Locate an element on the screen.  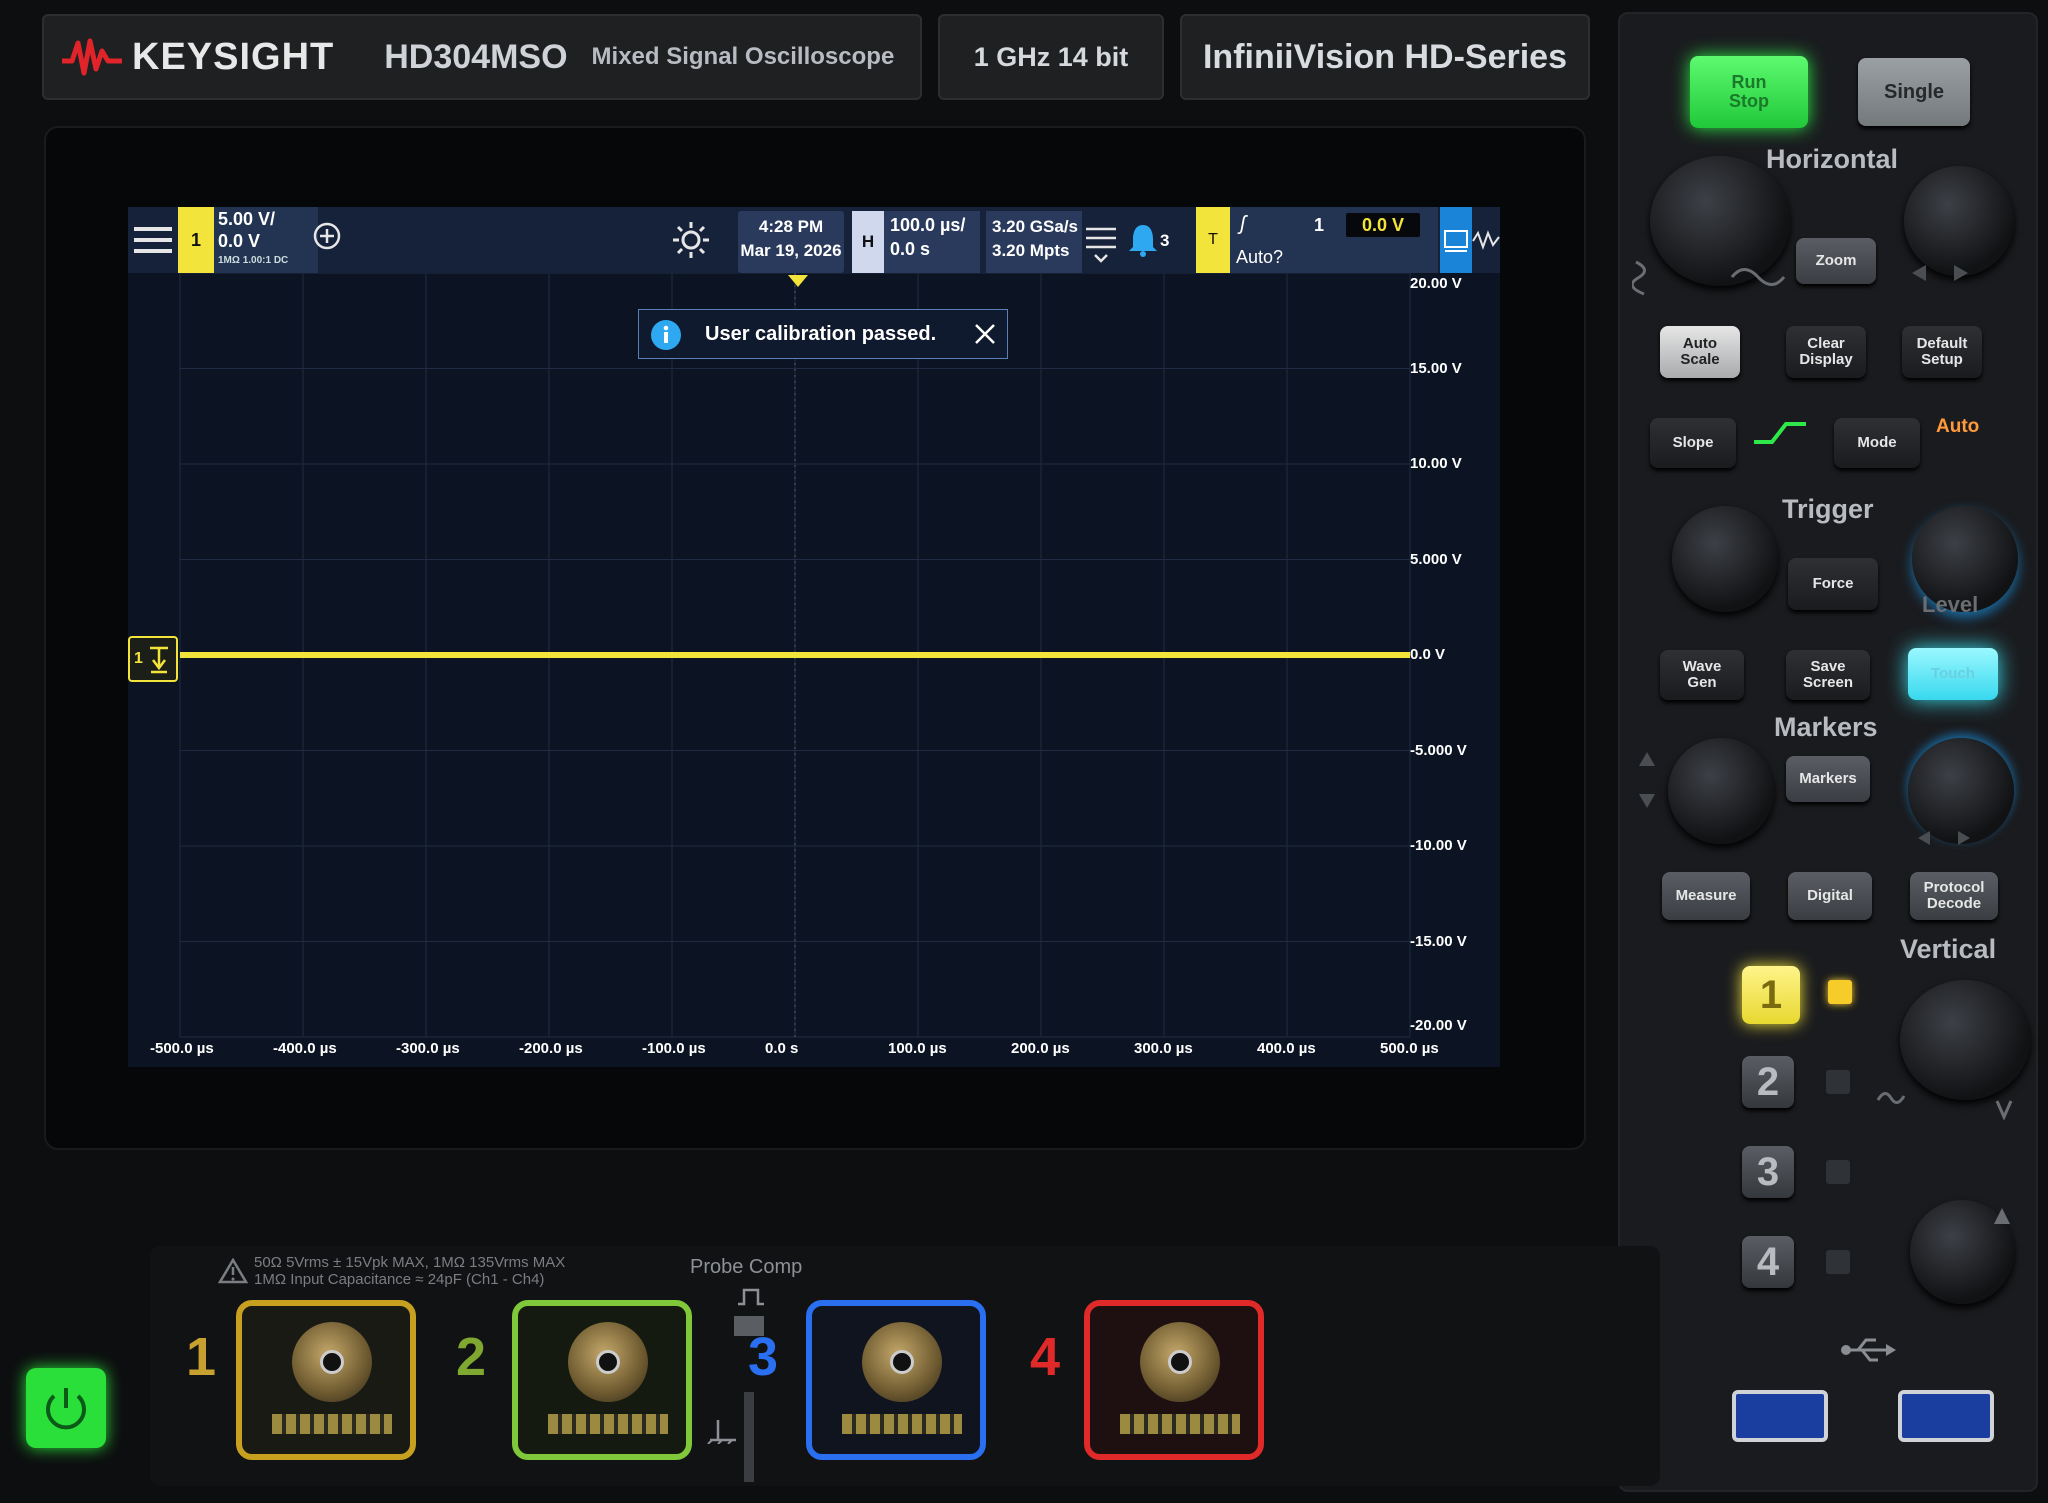
vertical-scale-knob is located at coordinates (1965, 1040).